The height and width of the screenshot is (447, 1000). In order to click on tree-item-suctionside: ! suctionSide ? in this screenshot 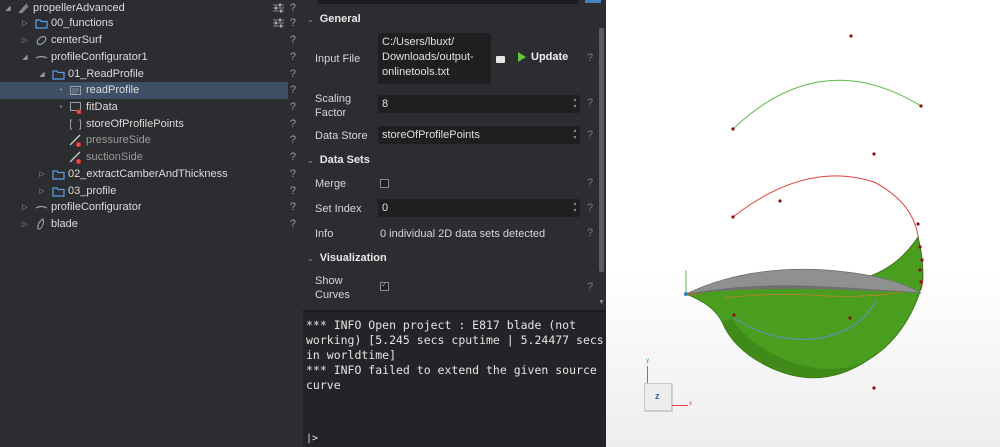, I will do `click(151, 157)`.